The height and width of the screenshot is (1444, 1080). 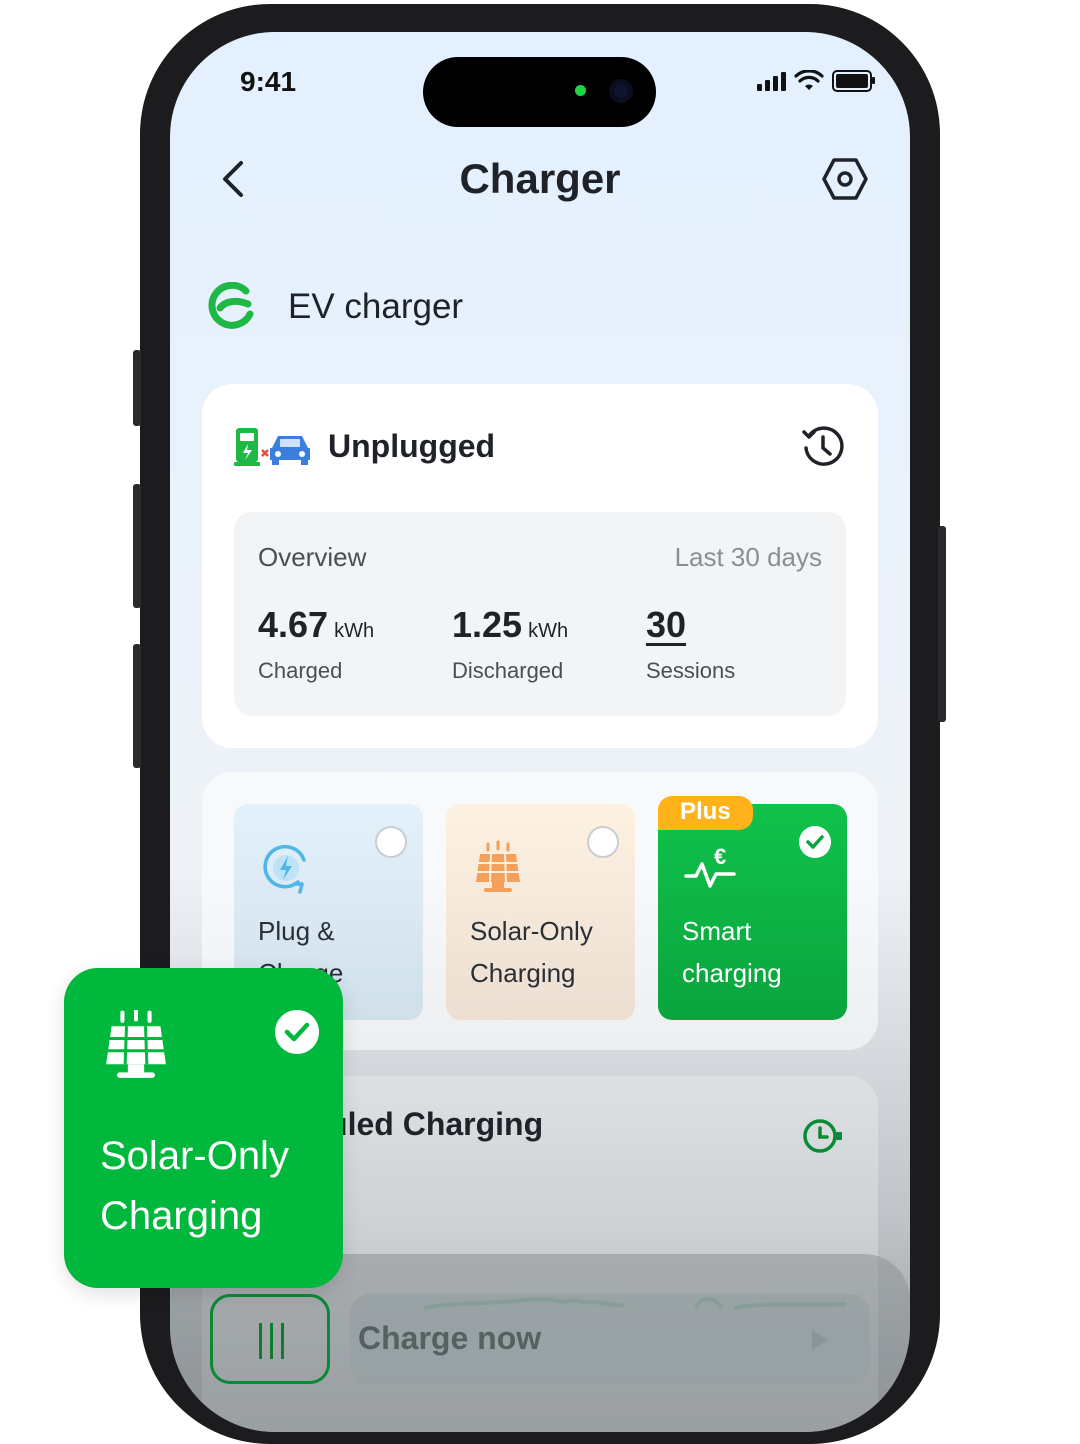 I want to click on wifi-icon, so click(x=809, y=80).